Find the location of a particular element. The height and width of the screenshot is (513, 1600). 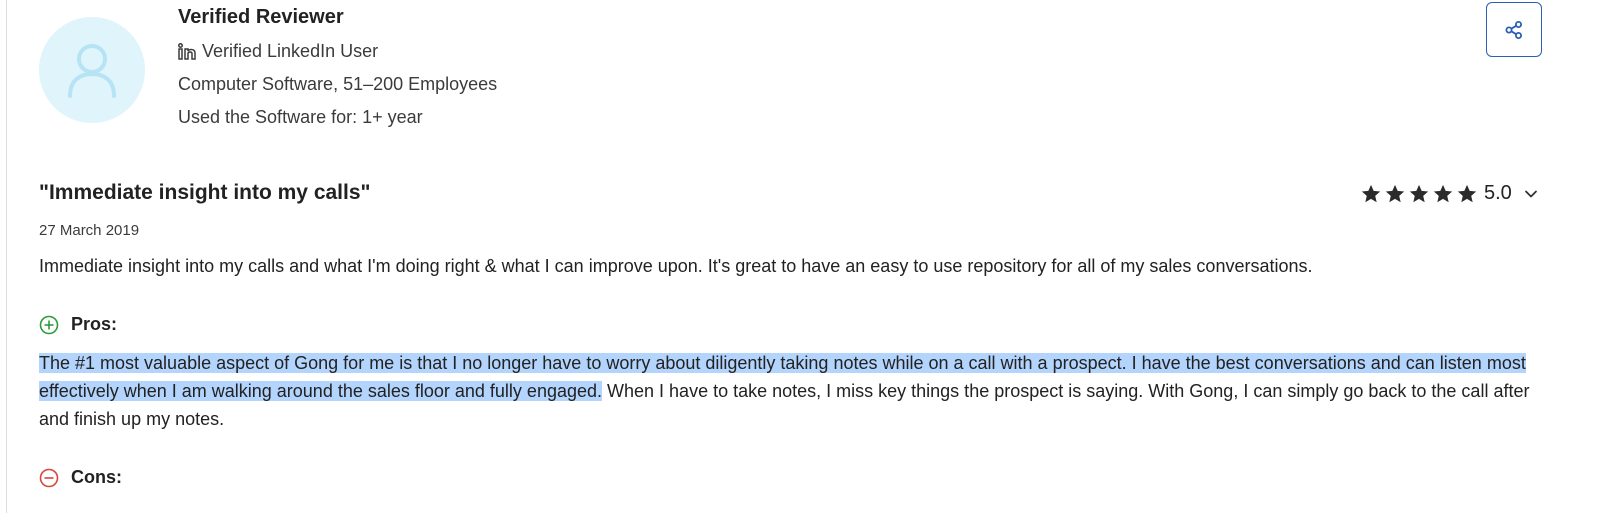

chevron-down-icon is located at coordinates (1531, 194).